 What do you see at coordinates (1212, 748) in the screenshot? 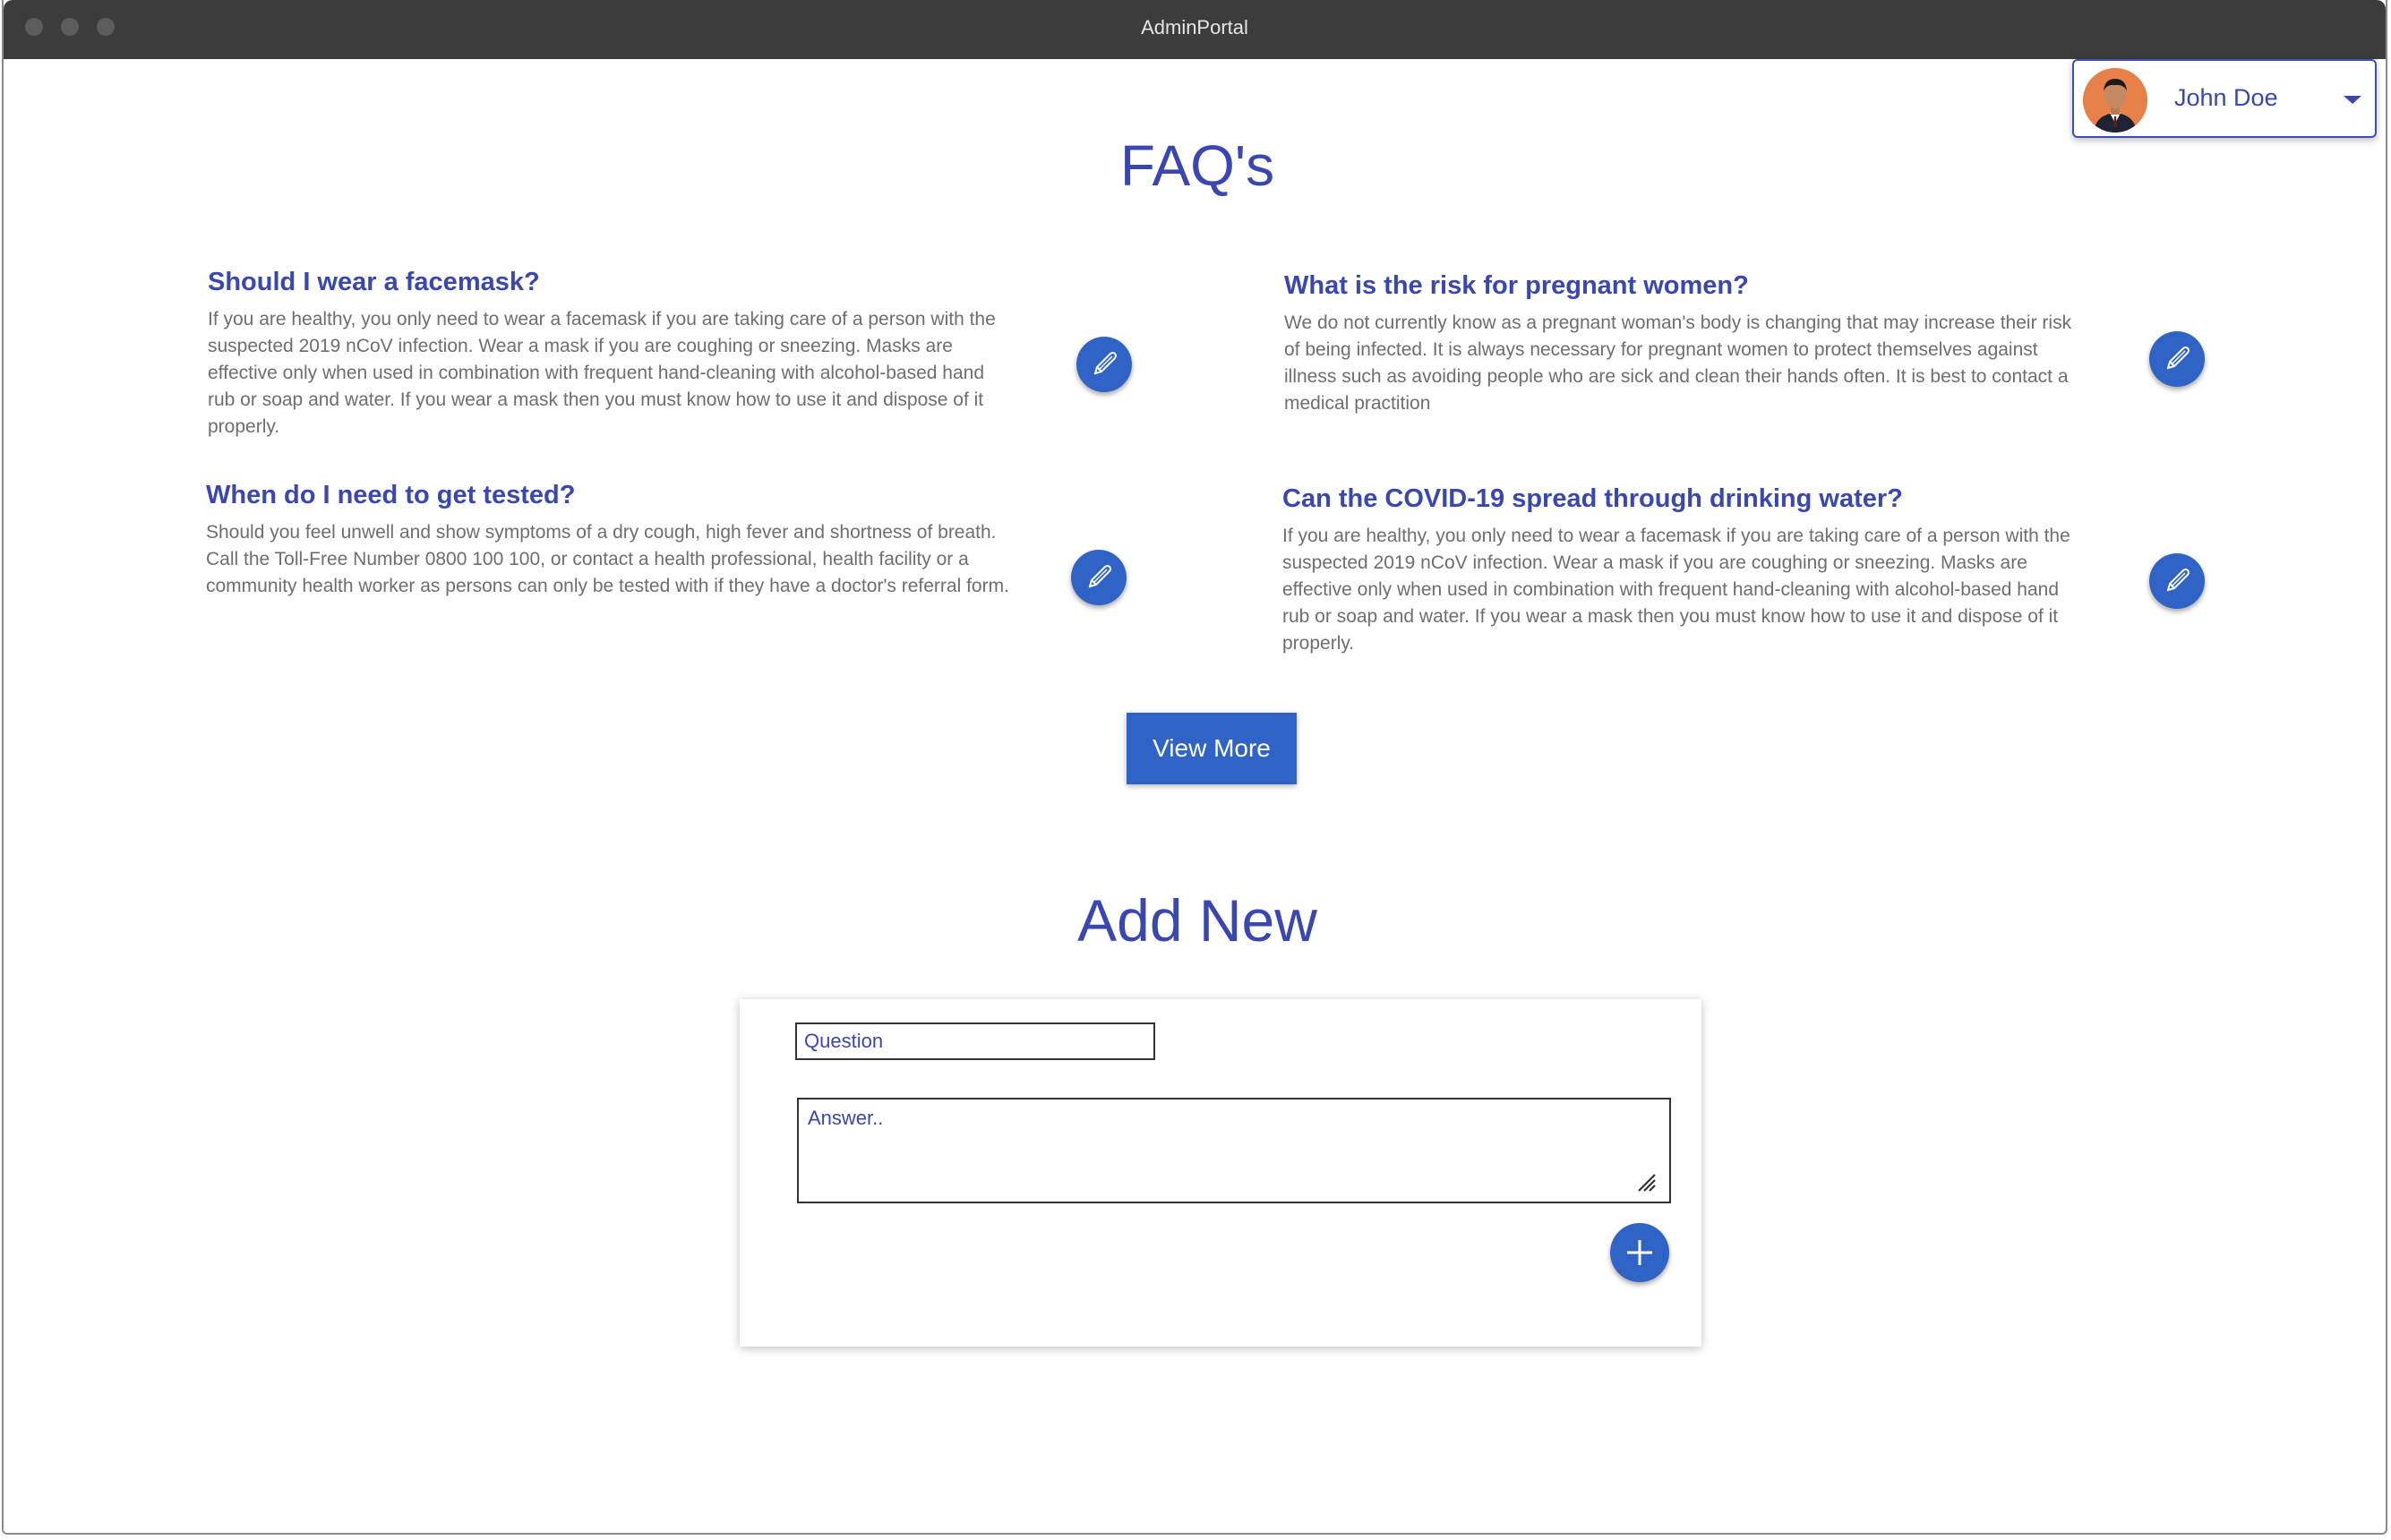
I see `view-more-button: View More` at bounding box center [1212, 748].